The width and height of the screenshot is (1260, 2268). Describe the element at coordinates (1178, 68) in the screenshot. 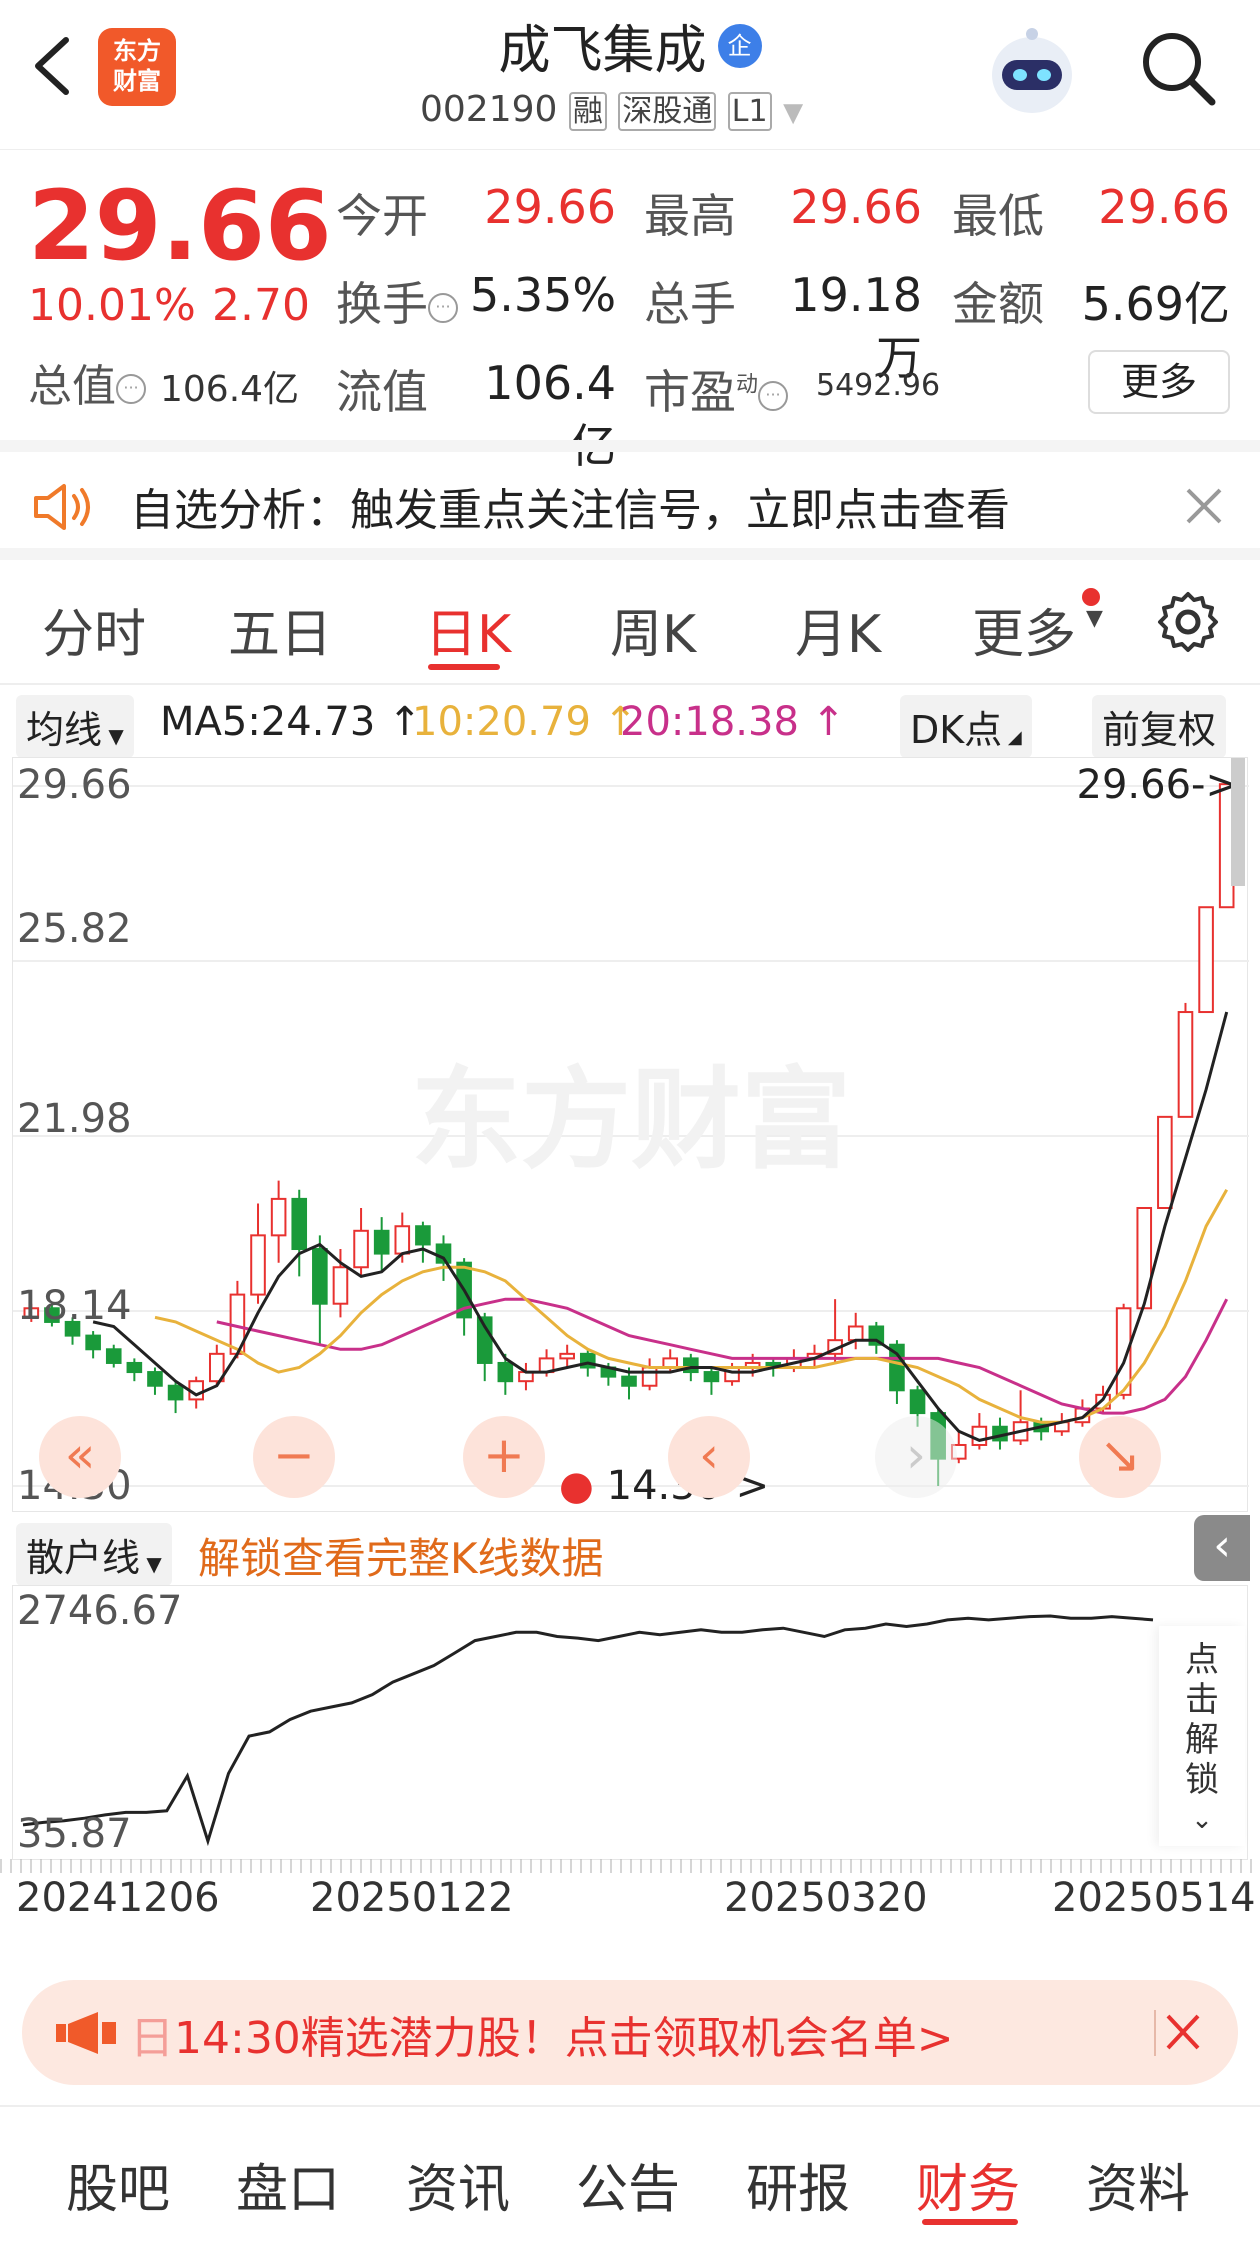

I see `search-icon` at that location.